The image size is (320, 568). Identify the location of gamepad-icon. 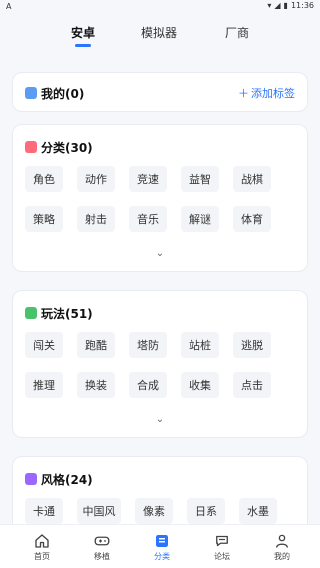
(102, 541).